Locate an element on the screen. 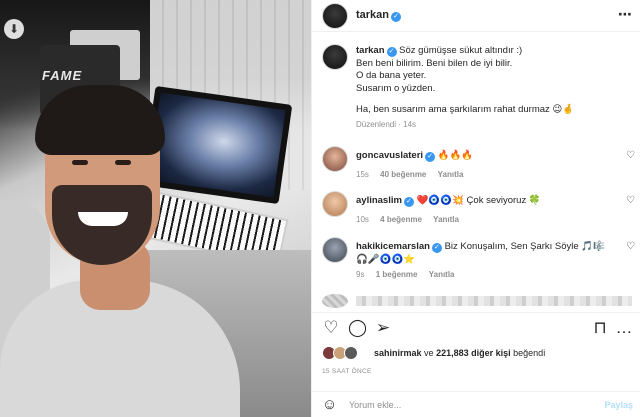 Image resolution: width=640 pixels, height=417 pixels. caption-time: 14s is located at coordinates (409, 124).